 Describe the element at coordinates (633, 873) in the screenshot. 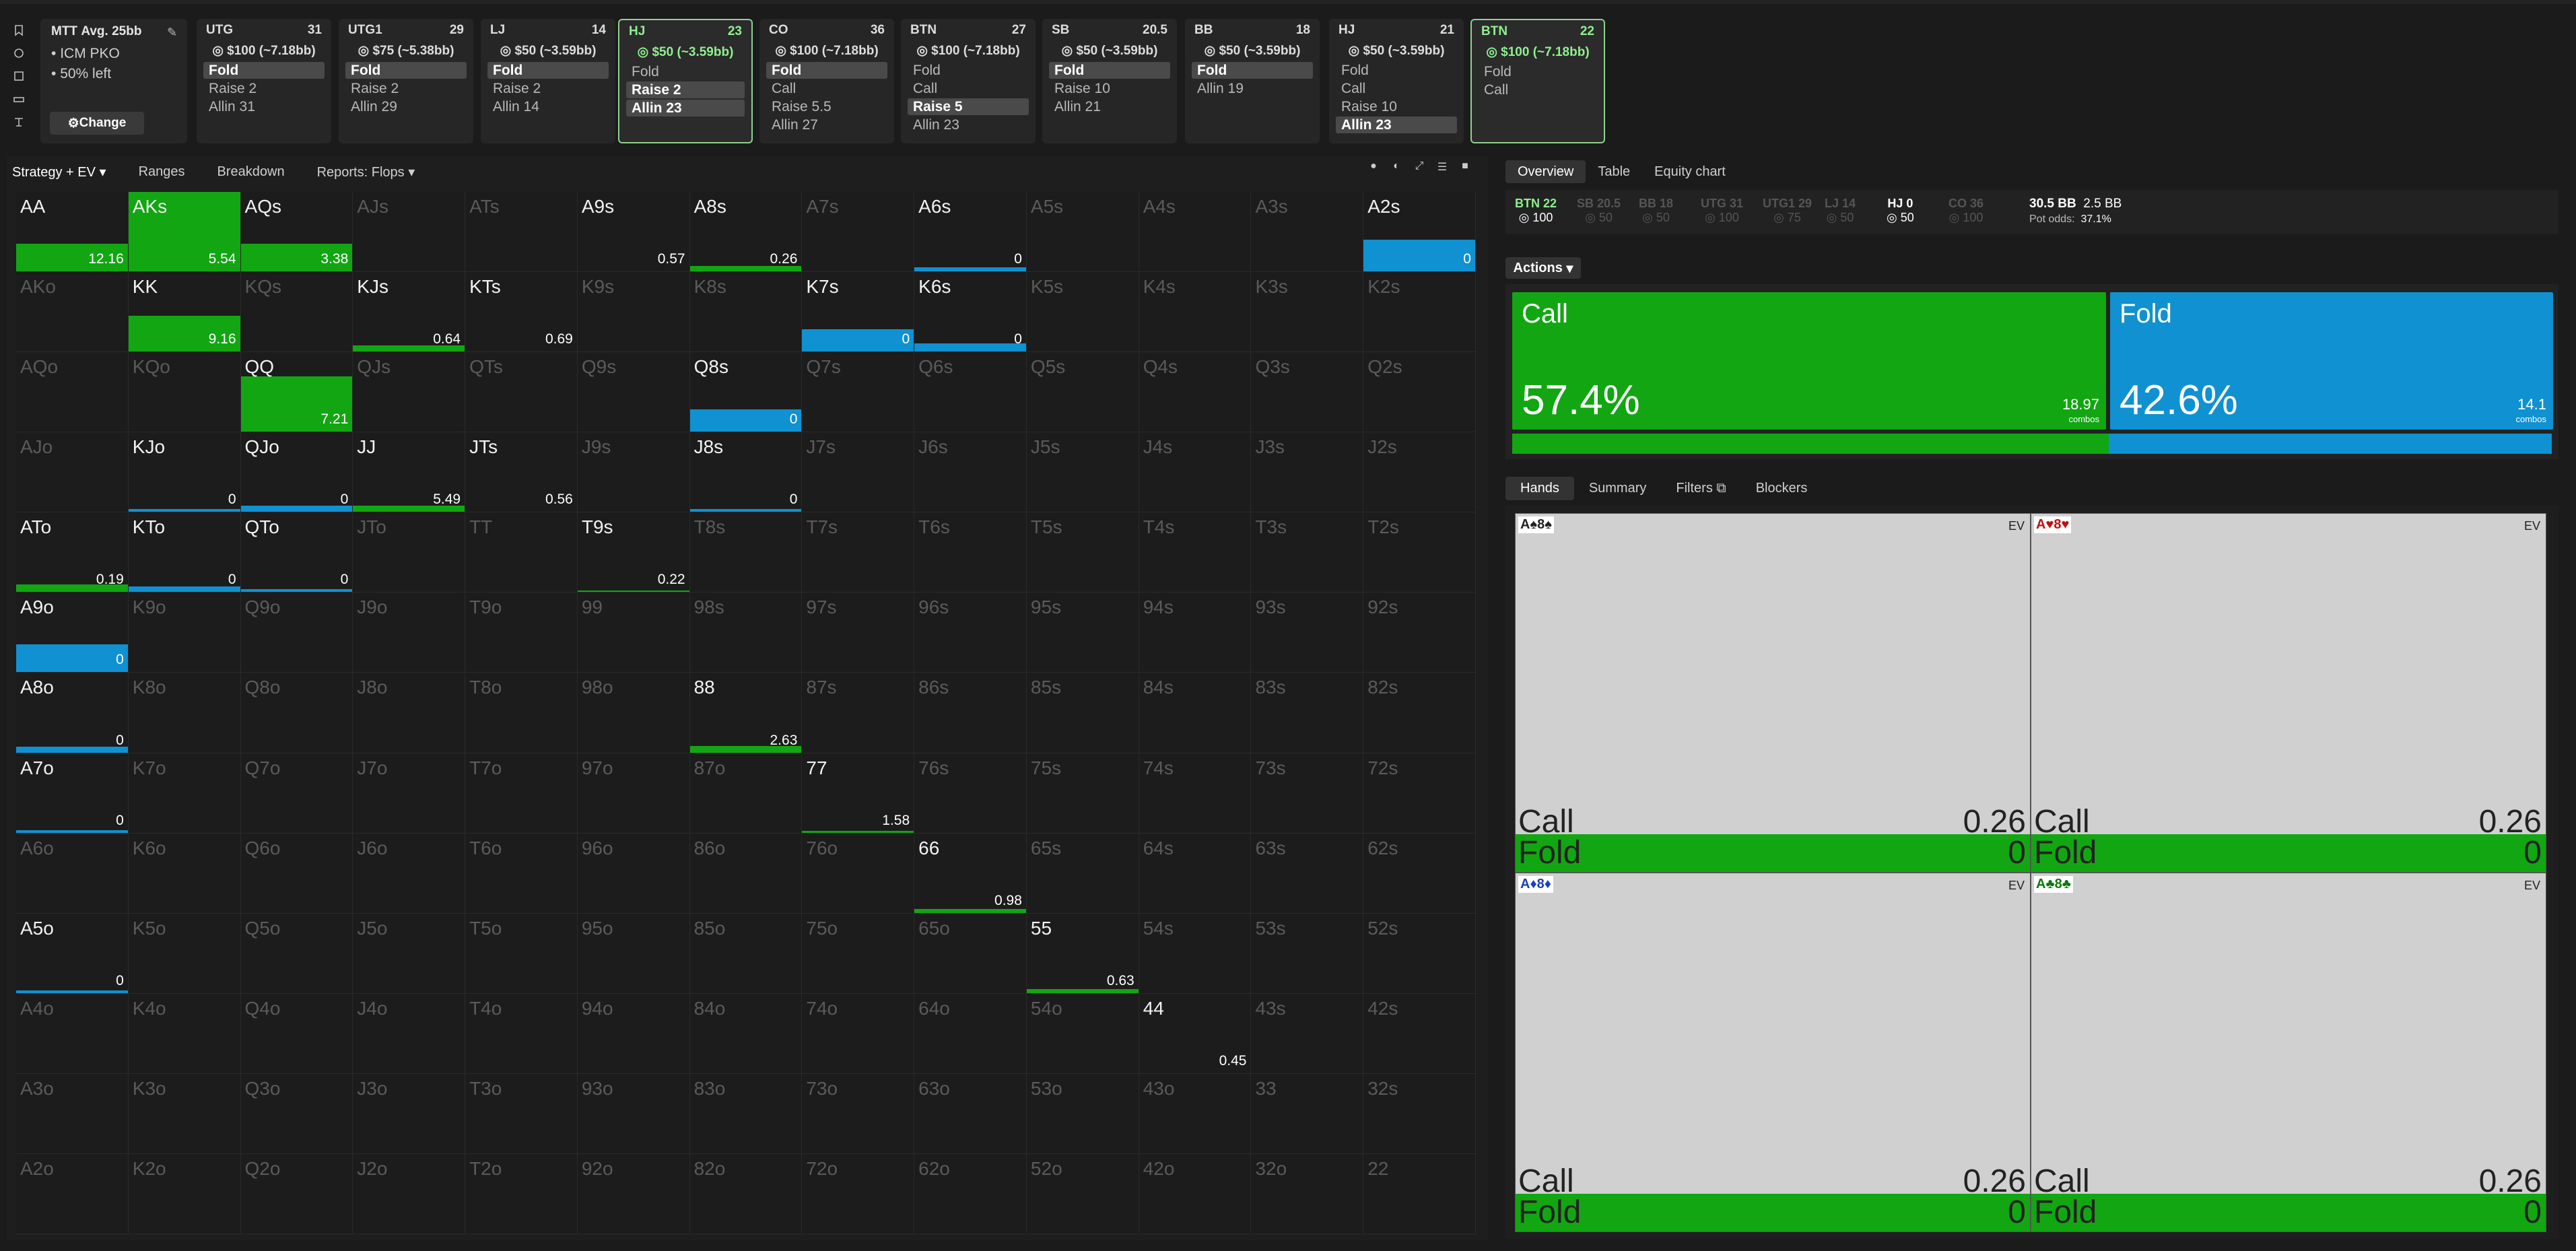

I see `hand-cell: 96o` at that location.